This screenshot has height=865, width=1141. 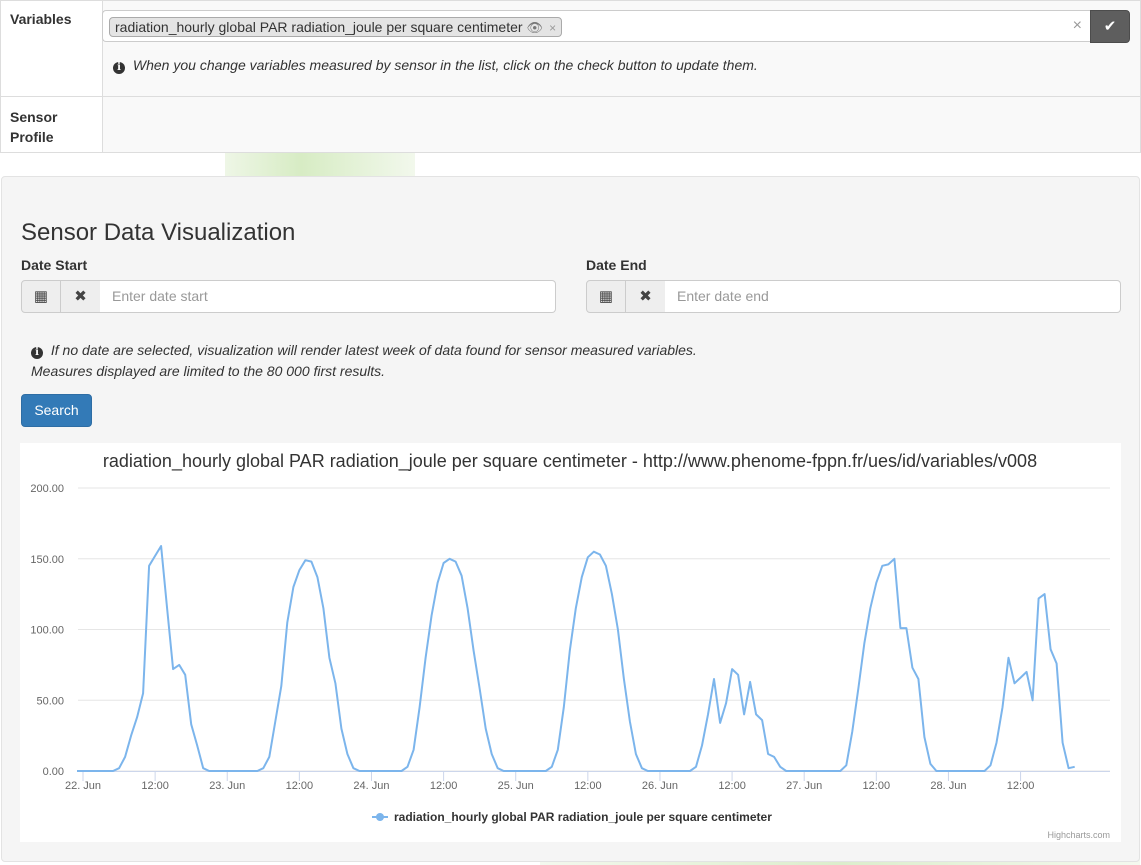 What do you see at coordinates (227, 786) in the screenshot?
I see `x-tick-label: 23. Jun` at bounding box center [227, 786].